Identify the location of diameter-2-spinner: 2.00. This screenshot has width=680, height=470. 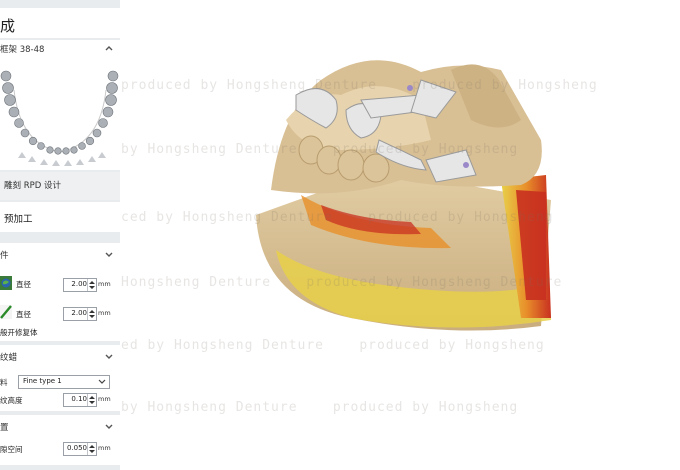
(80, 314).